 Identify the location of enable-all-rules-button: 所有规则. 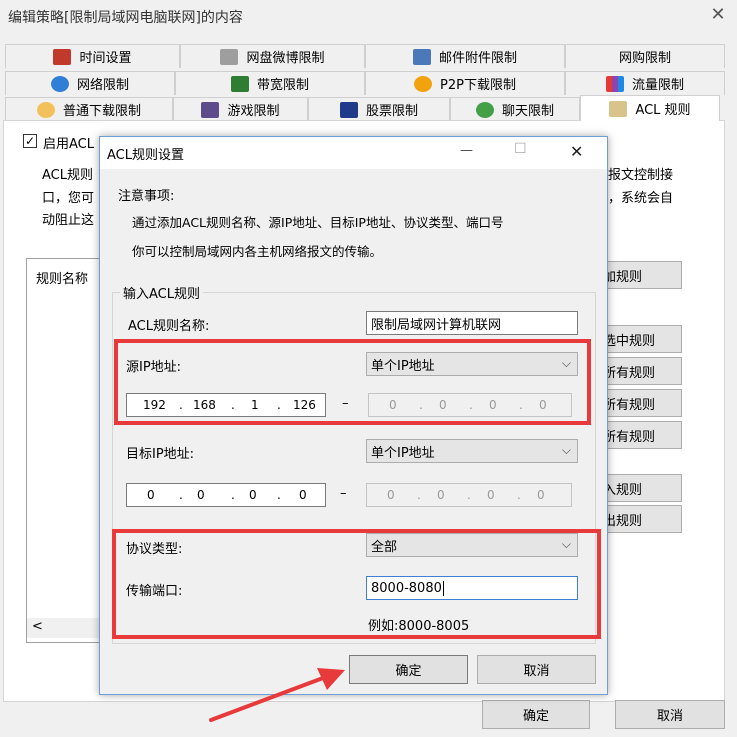
(639, 371).